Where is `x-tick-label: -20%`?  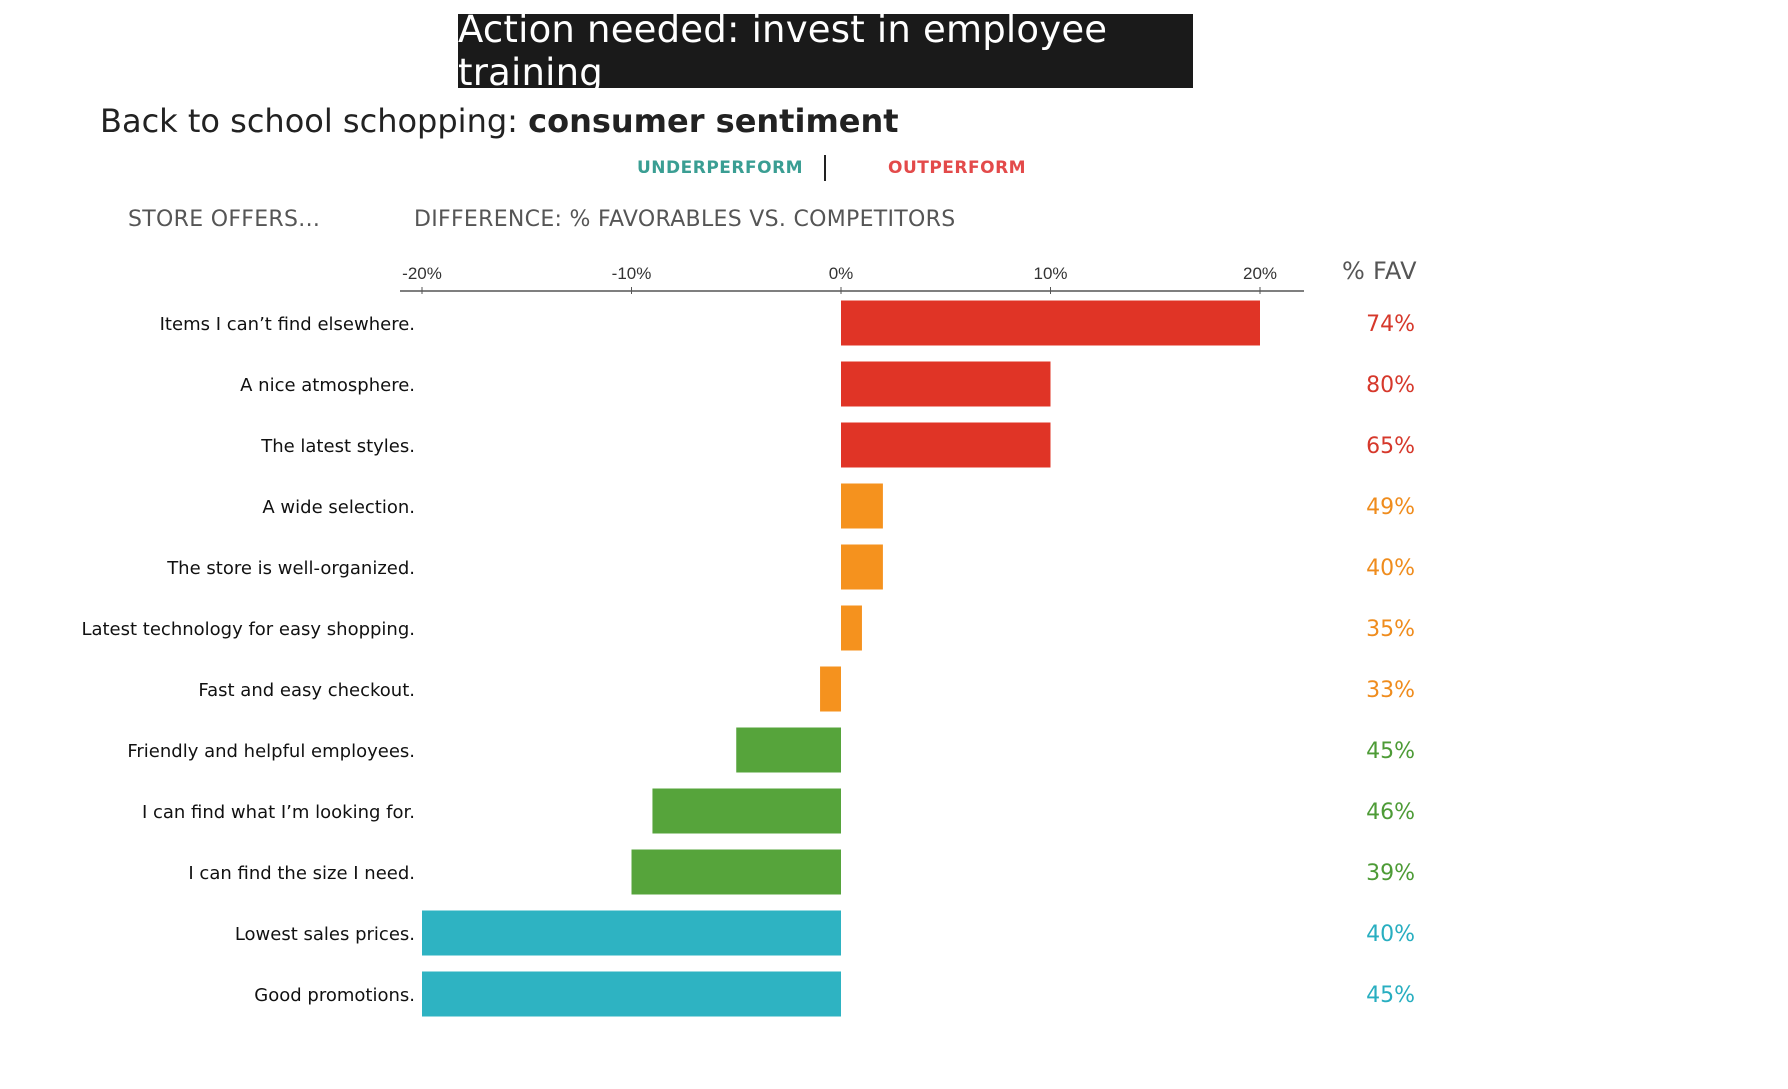 x-tick-label: -20% is located at coordinates (422, 273).